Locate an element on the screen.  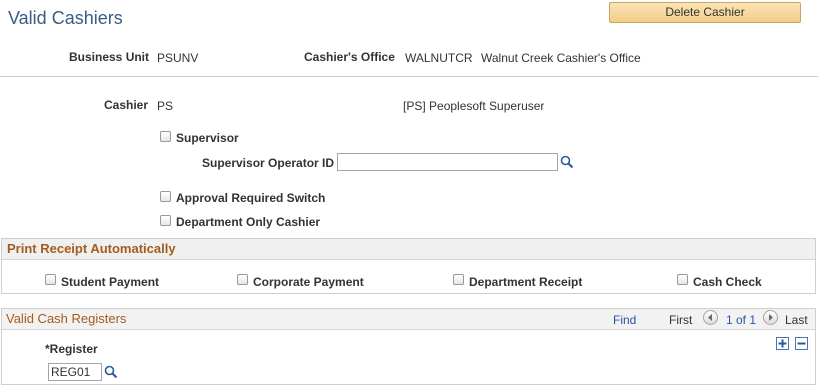
cashier-label: Cashier is located at coordinates (126, 105).